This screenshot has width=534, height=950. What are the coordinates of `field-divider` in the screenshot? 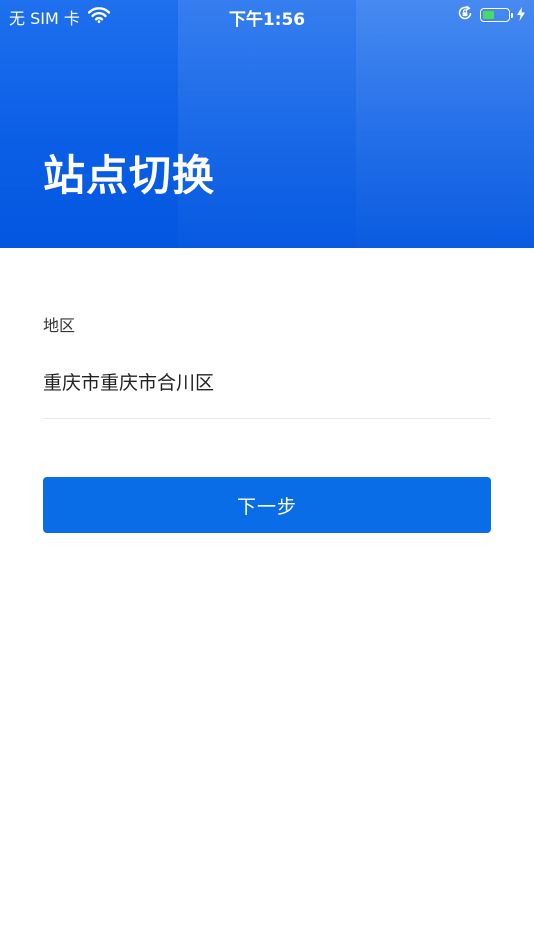 It's located at (267, 418).